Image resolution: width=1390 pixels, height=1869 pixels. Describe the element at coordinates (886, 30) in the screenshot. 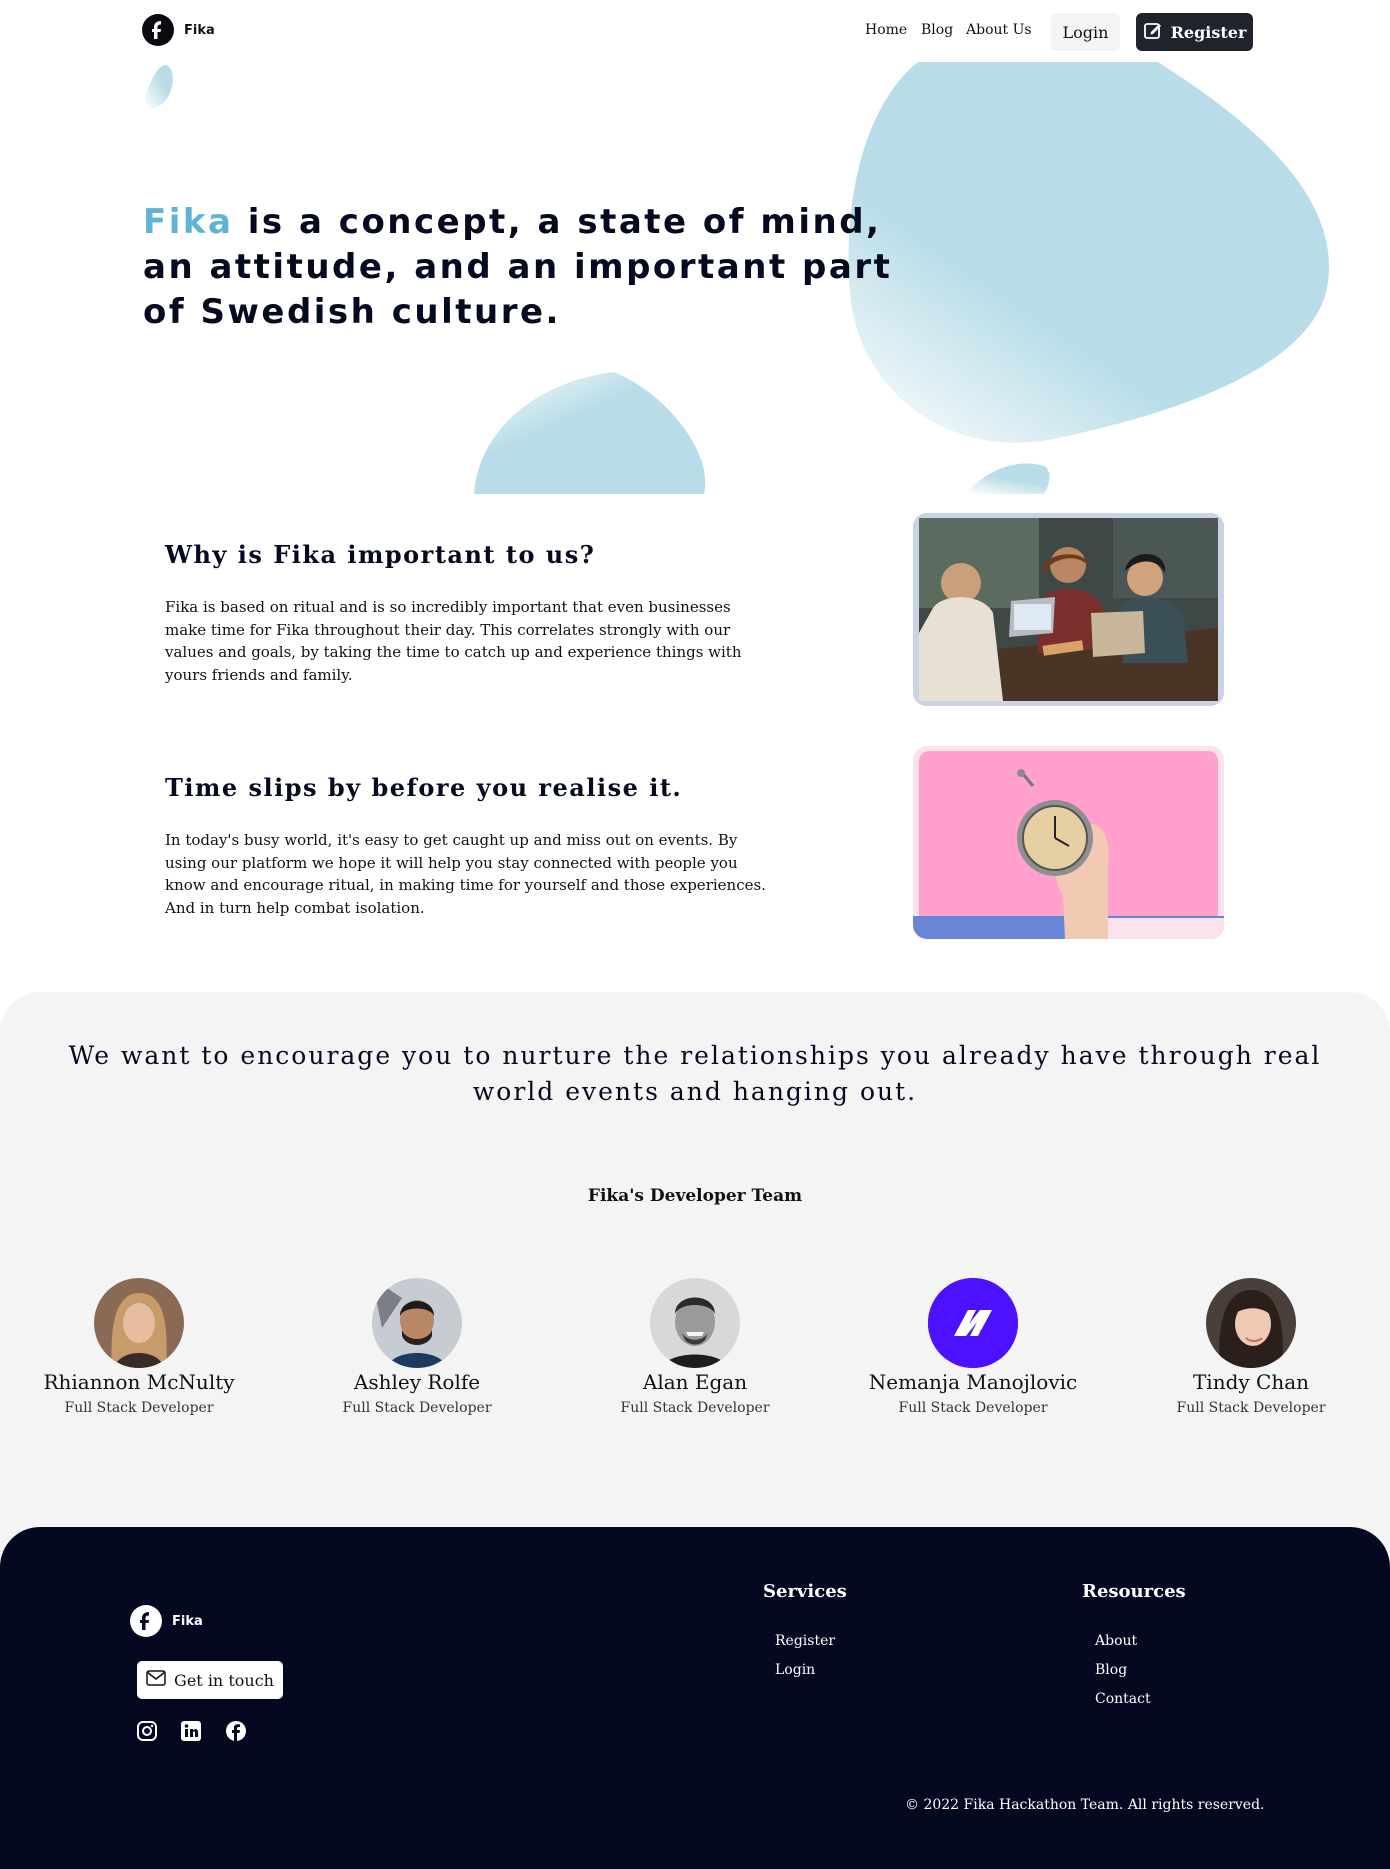

I see `nav-link-home: Home` at that location.